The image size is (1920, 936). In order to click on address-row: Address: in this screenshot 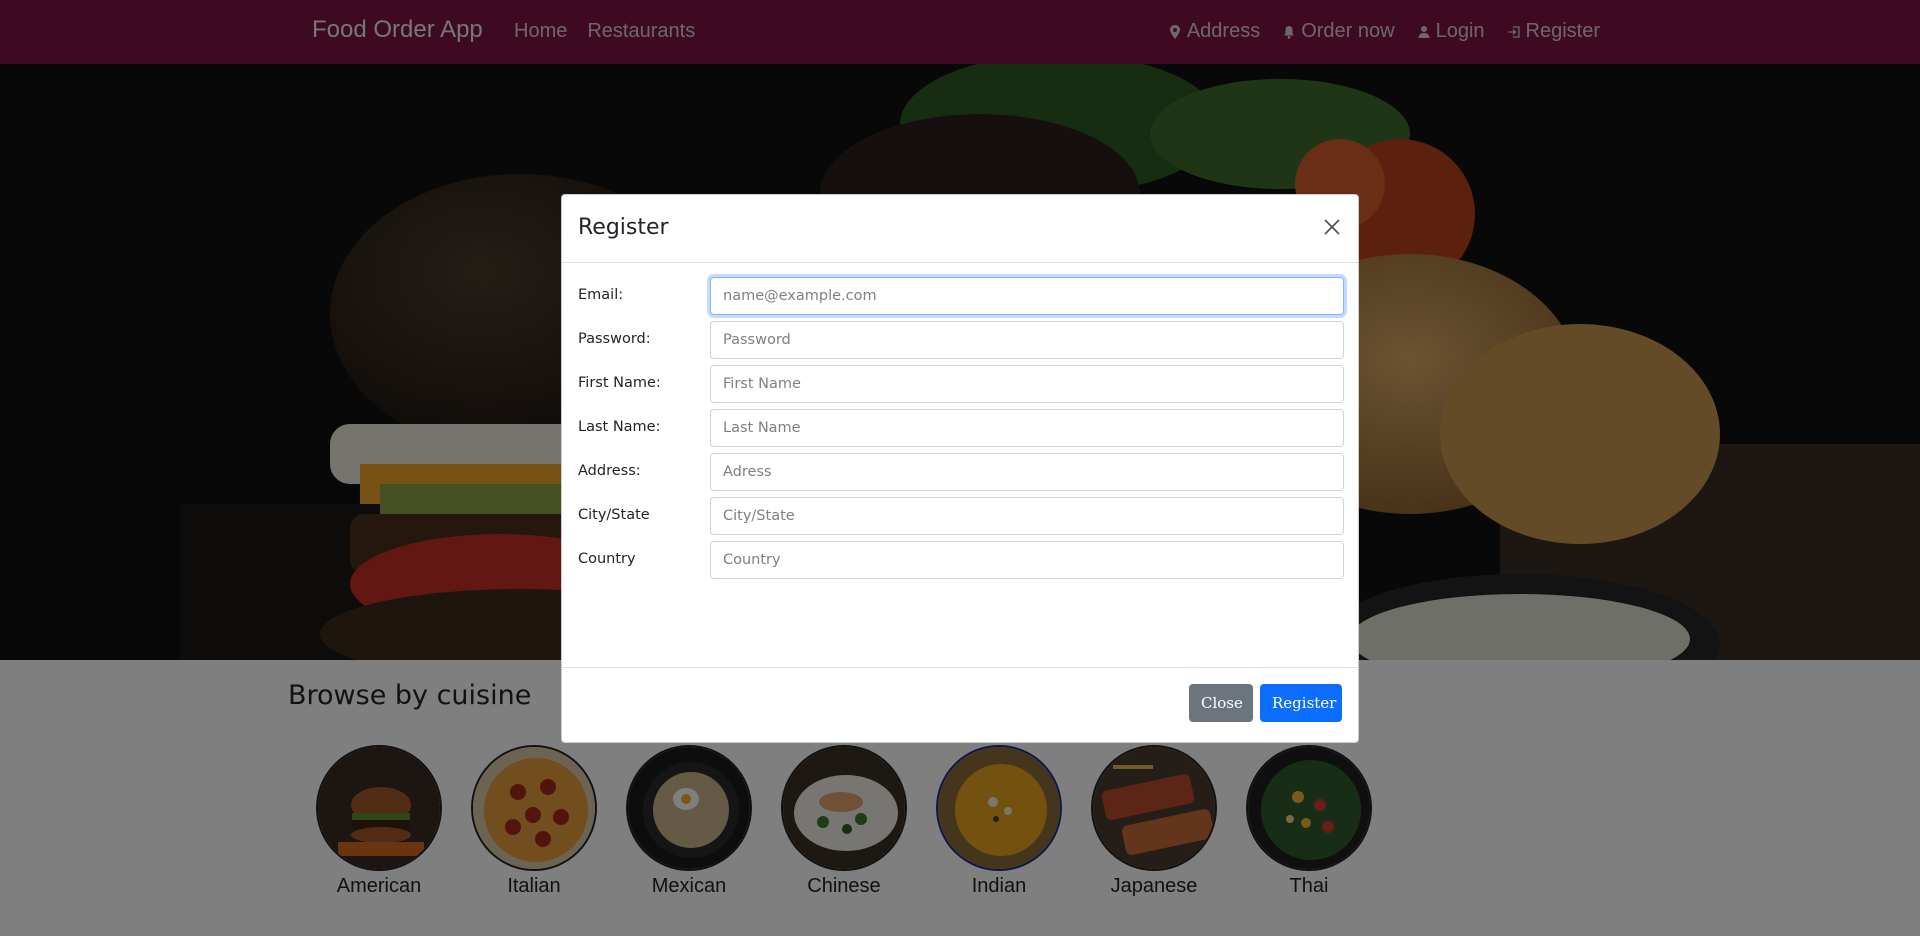, I will do `click(961, 472)`.